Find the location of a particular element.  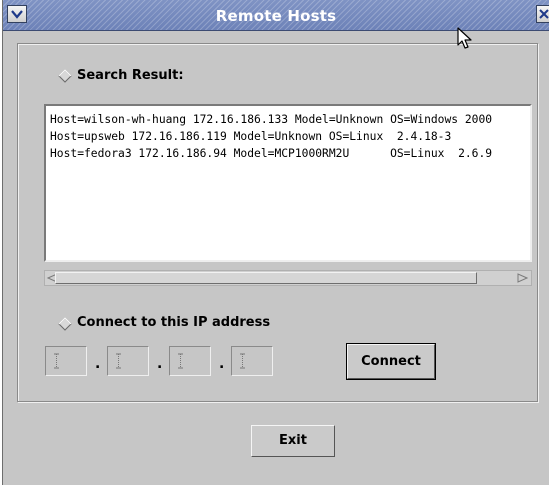

horizontal-scrollbar is located at coordinates (288, 278).